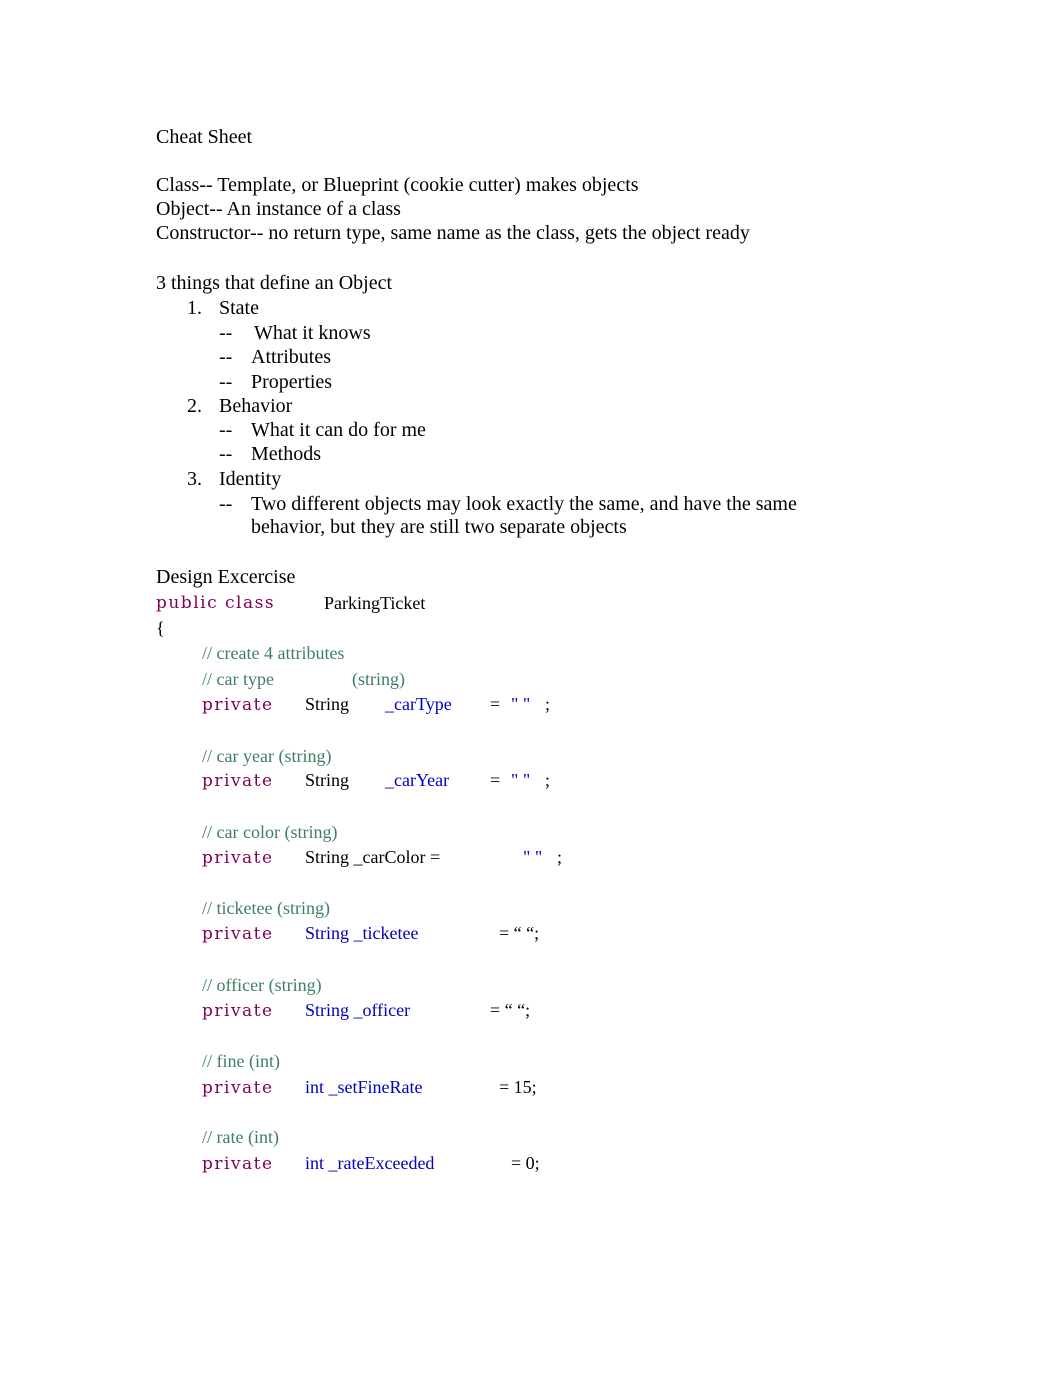 This screenshot has width=1062, height=1377. What do you see at coordinates (364, 1087) in the screenshot?
I see `field-declaration: int _setFineRate` at bounding box center [364, 1087].